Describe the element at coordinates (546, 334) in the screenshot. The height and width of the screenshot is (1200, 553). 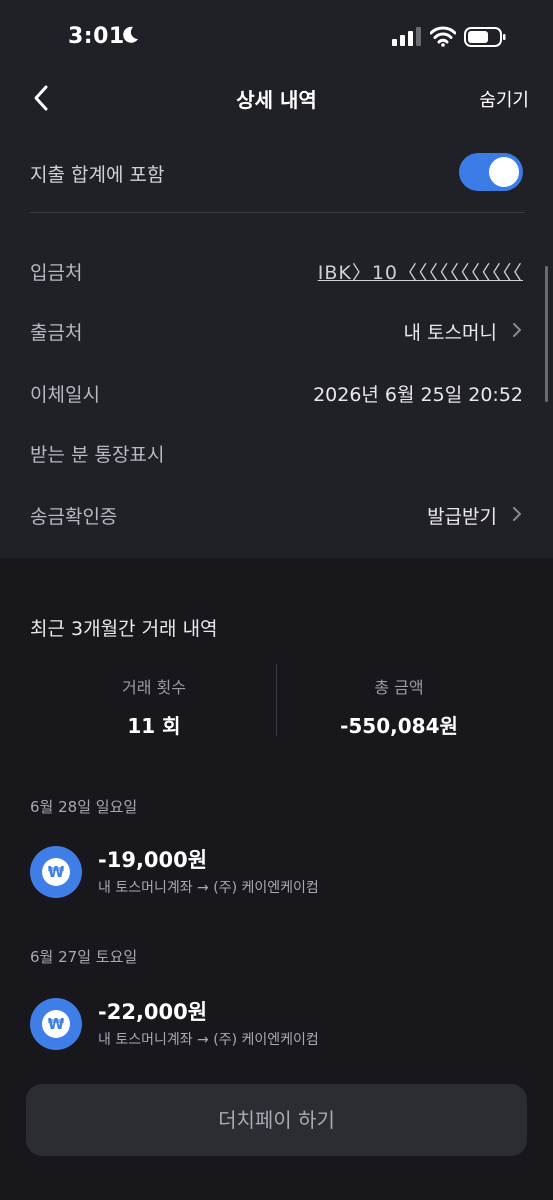
I see `scrollbar` at that location.